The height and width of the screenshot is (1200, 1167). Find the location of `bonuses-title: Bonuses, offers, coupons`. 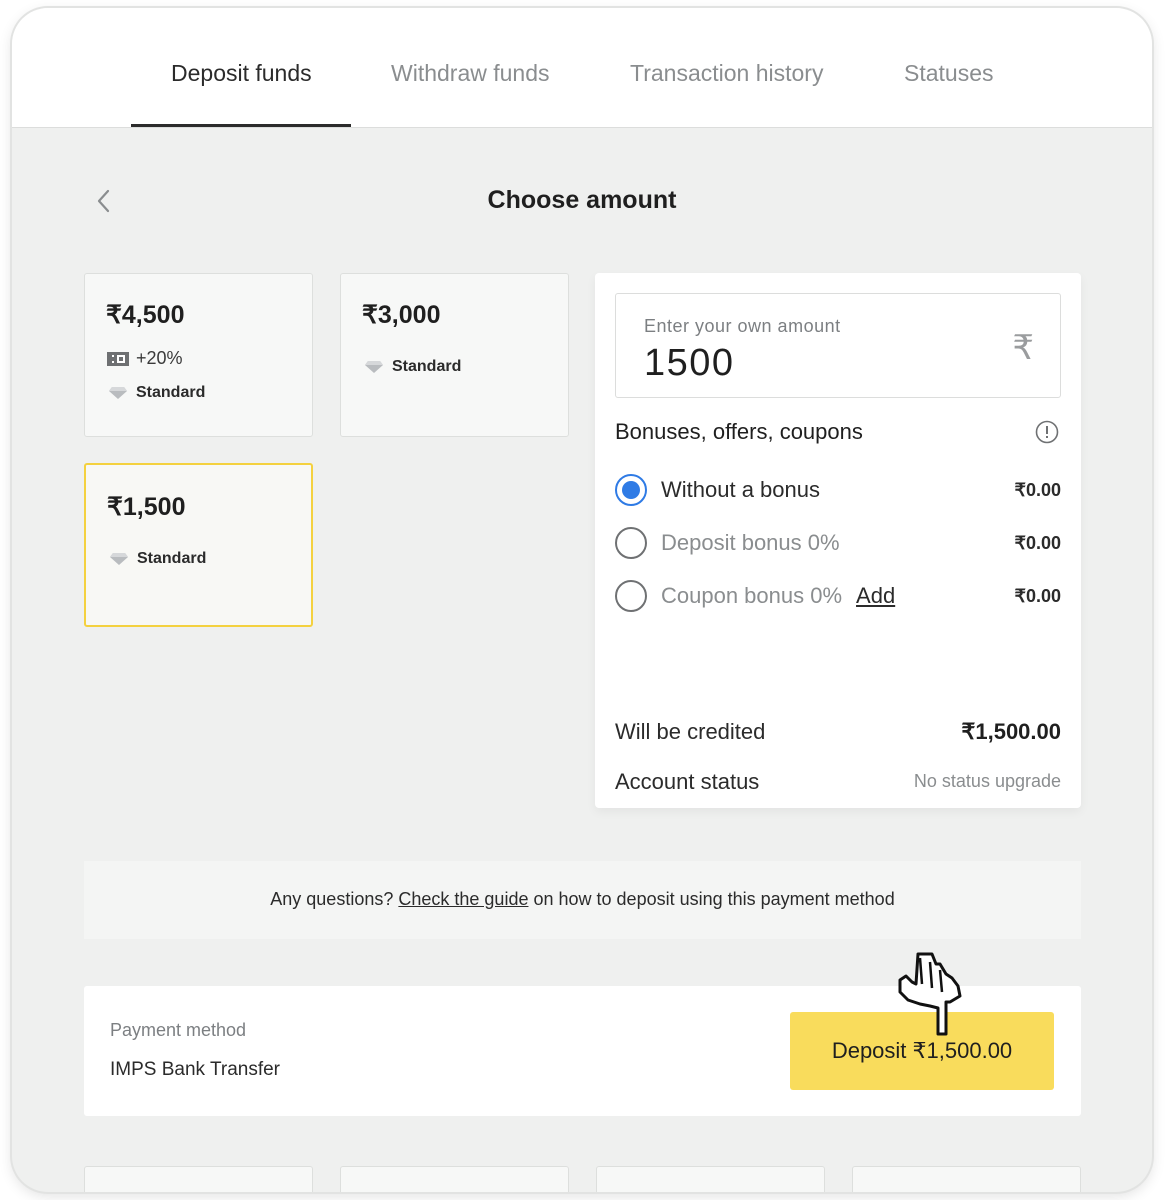

bonuses-title: Bonuses, offers, coupons is located at coordinates (739, 431).